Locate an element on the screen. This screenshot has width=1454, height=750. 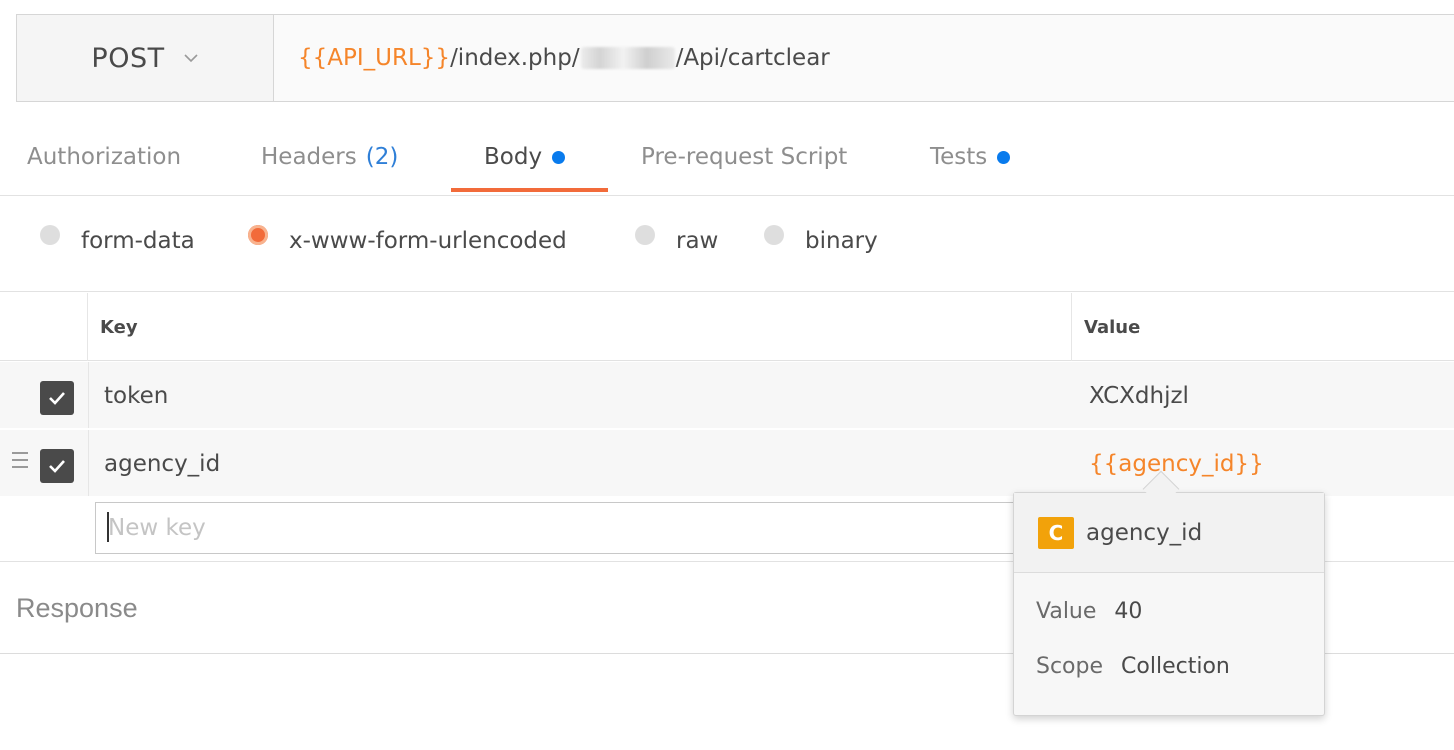
collection-scope-icon: C is located at coordinates (1056, 532).